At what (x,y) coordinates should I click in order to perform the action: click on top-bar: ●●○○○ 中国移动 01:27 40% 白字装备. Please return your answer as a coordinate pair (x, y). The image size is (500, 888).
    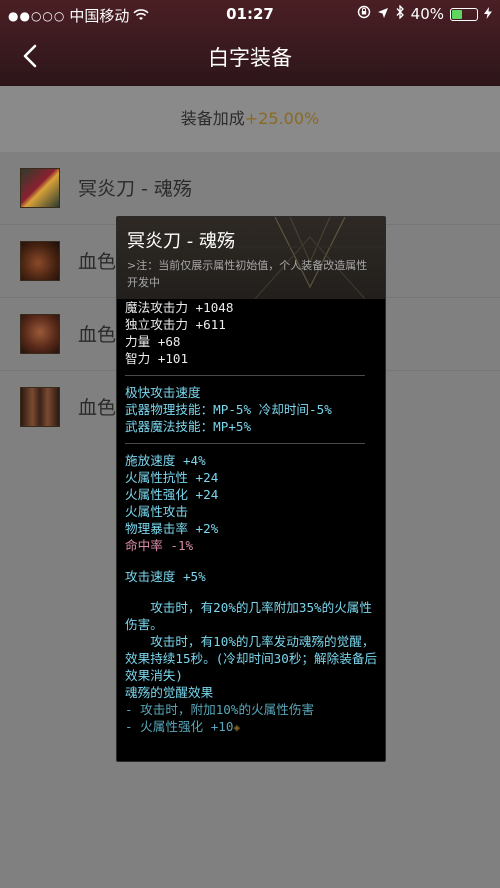
    Looking at the image, I should click on (250, 43).